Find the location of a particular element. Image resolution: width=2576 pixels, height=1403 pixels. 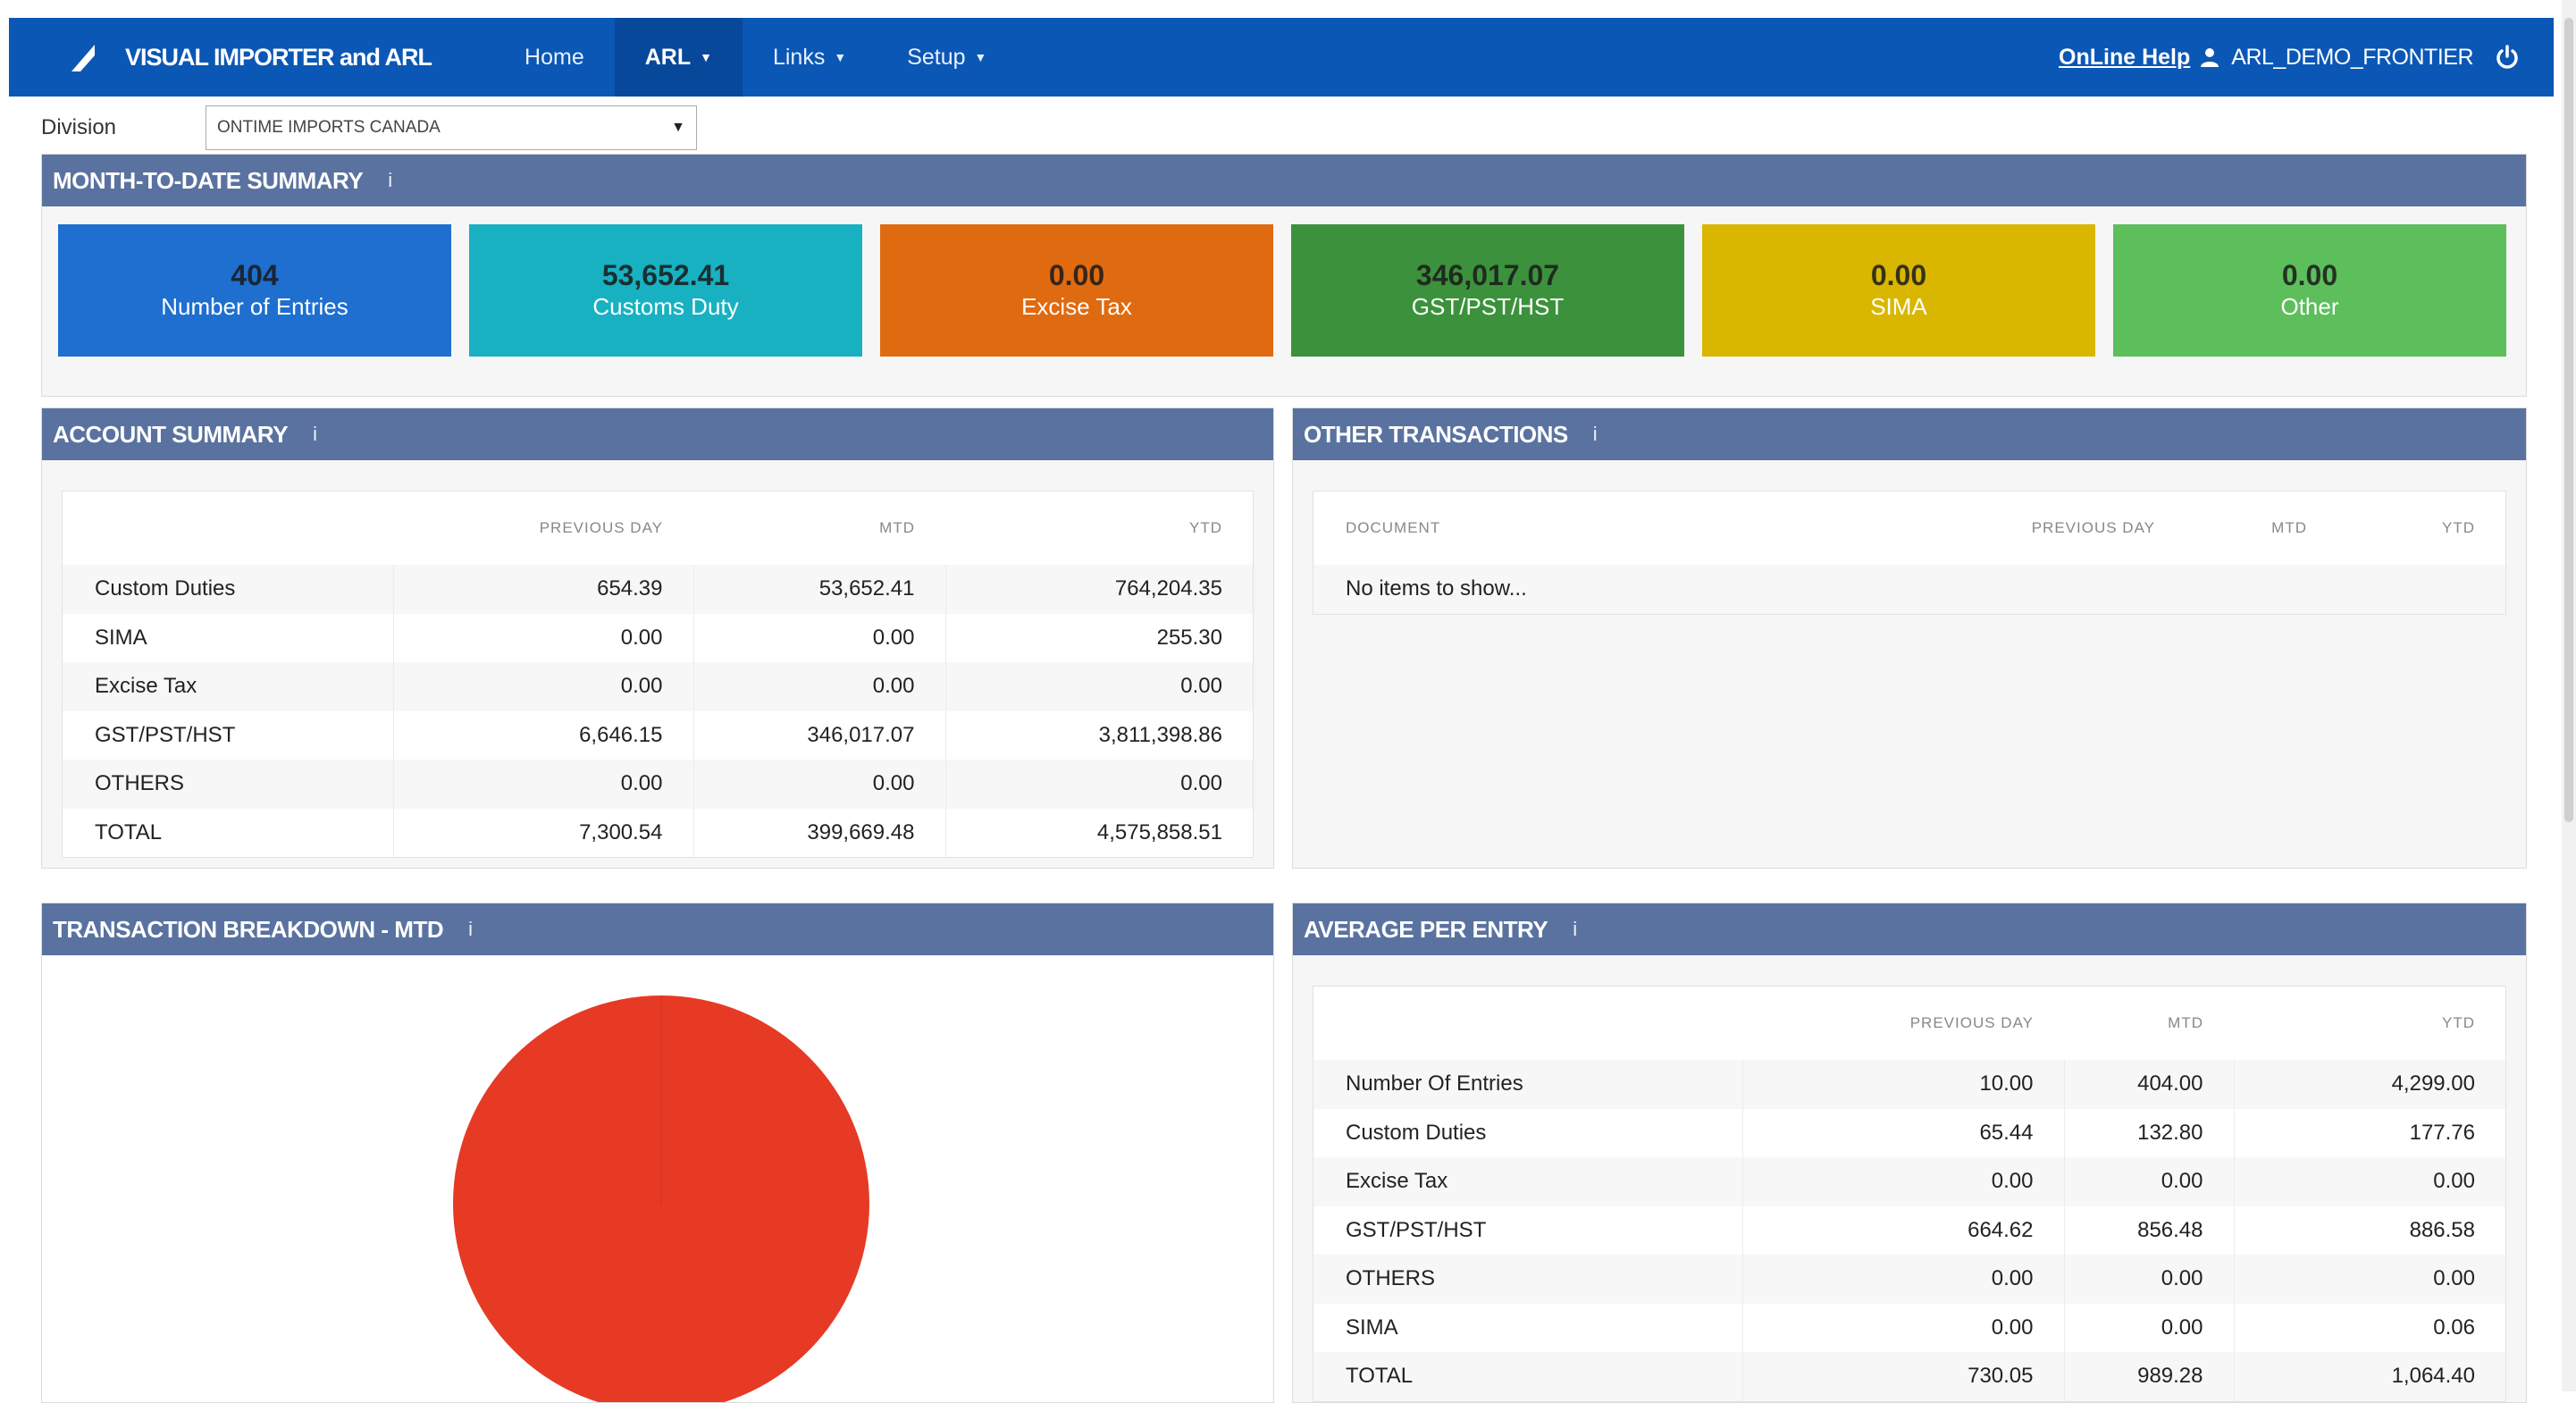

tile-sima: 0.00 SIMA is located at coordinates (1898, 290).